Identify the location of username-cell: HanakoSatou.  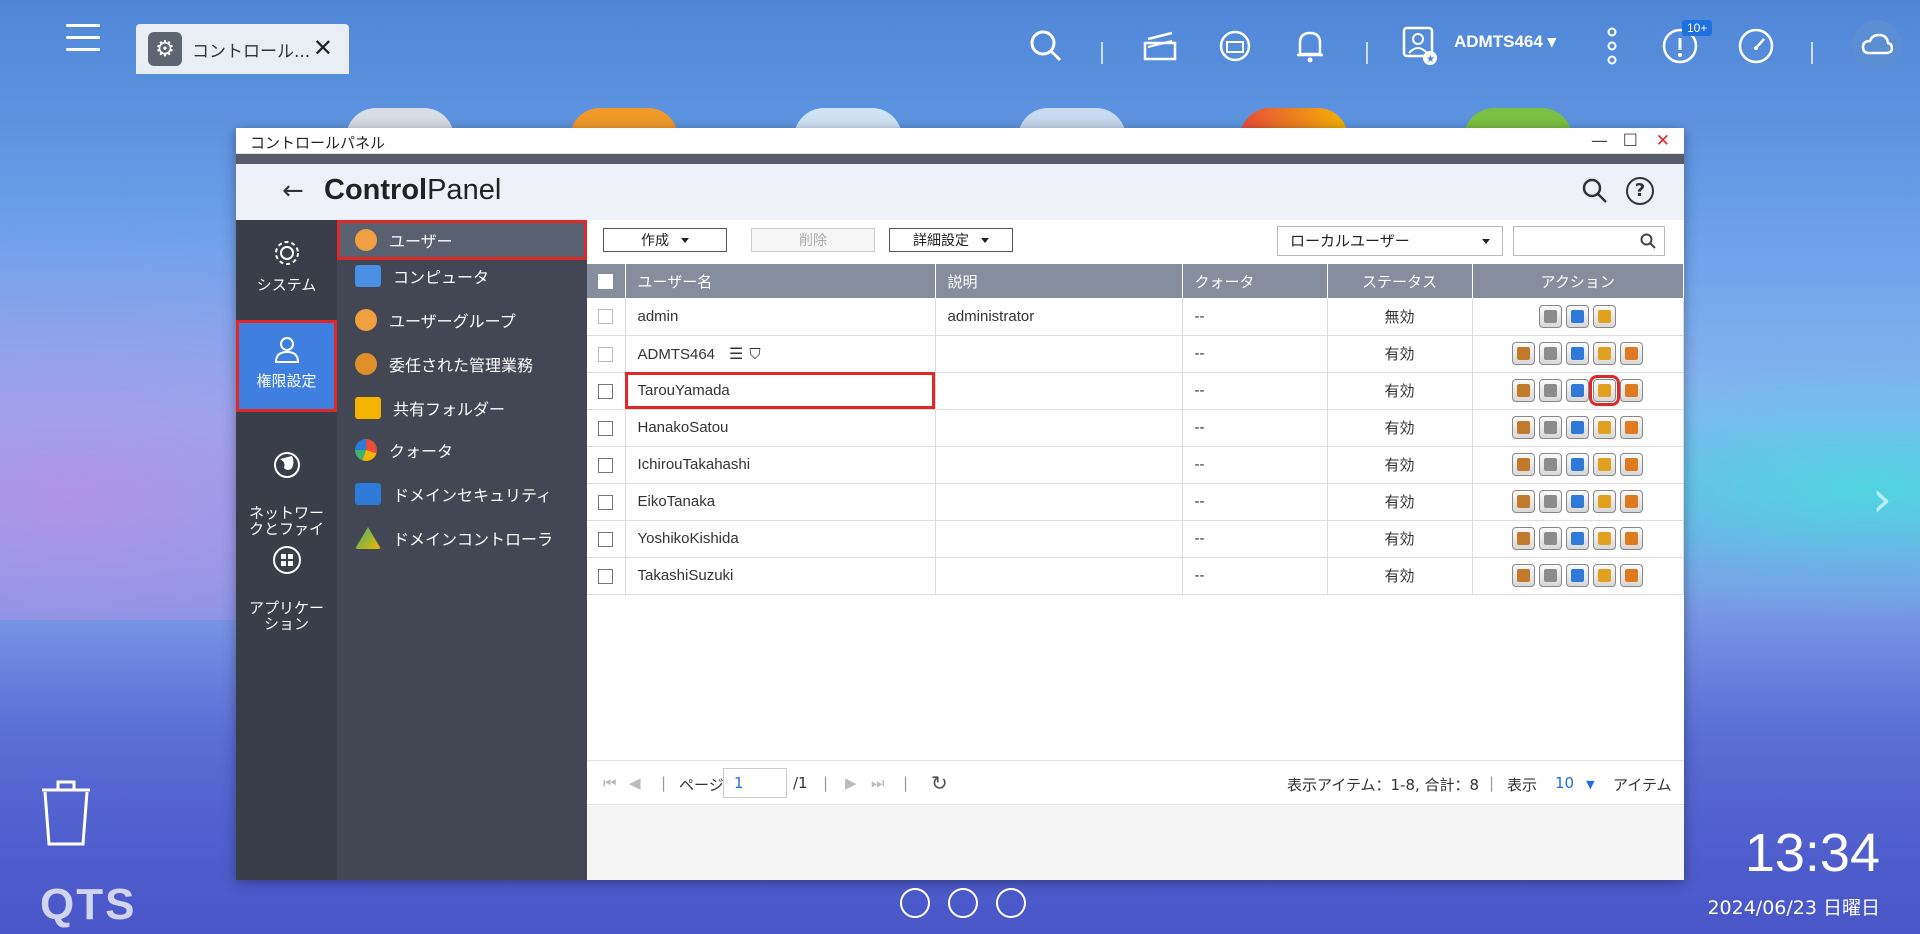
(780, 428).